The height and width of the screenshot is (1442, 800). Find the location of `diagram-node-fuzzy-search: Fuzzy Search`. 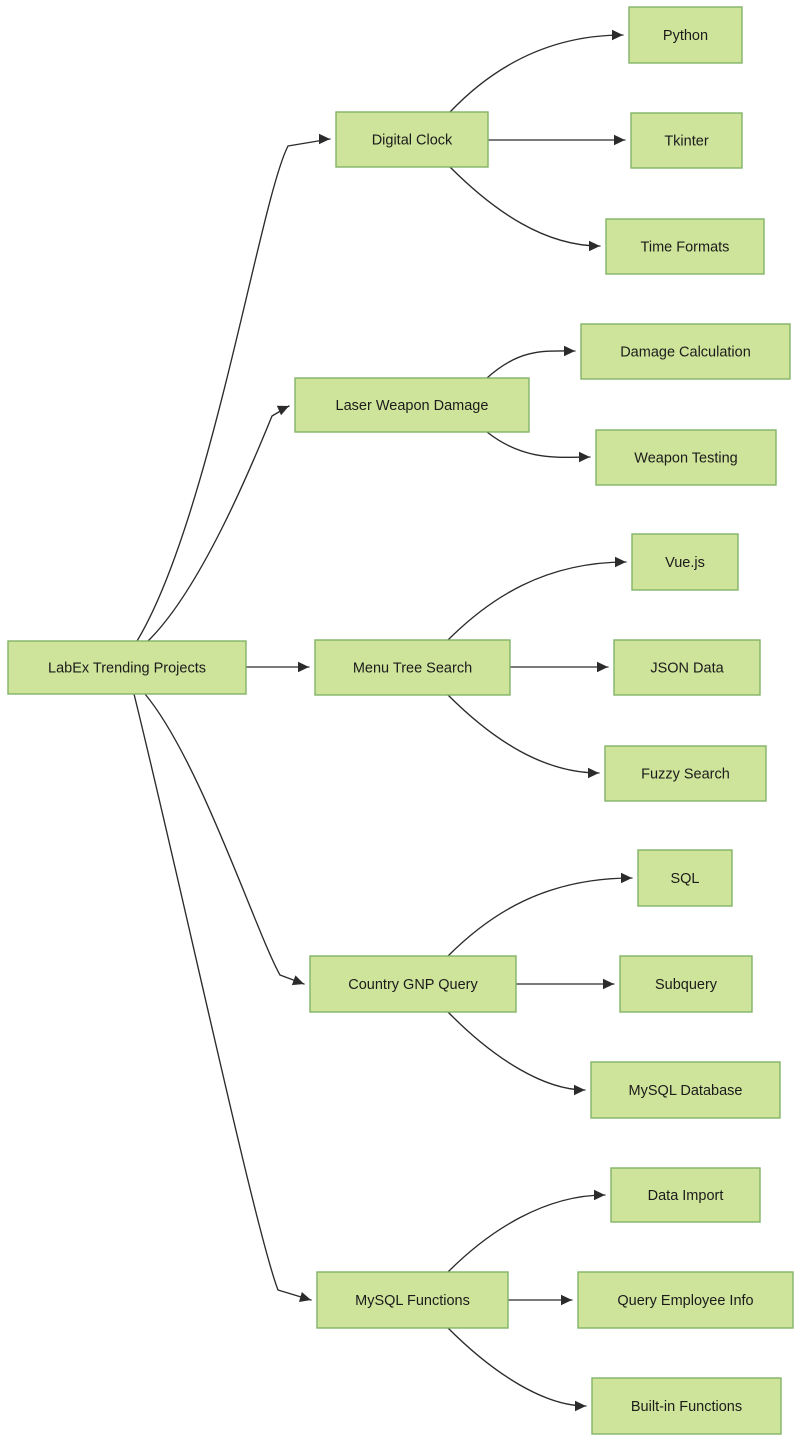

diagram-node-fuzzy-search: Fuzzy Search is located at coordinates (685, 773).